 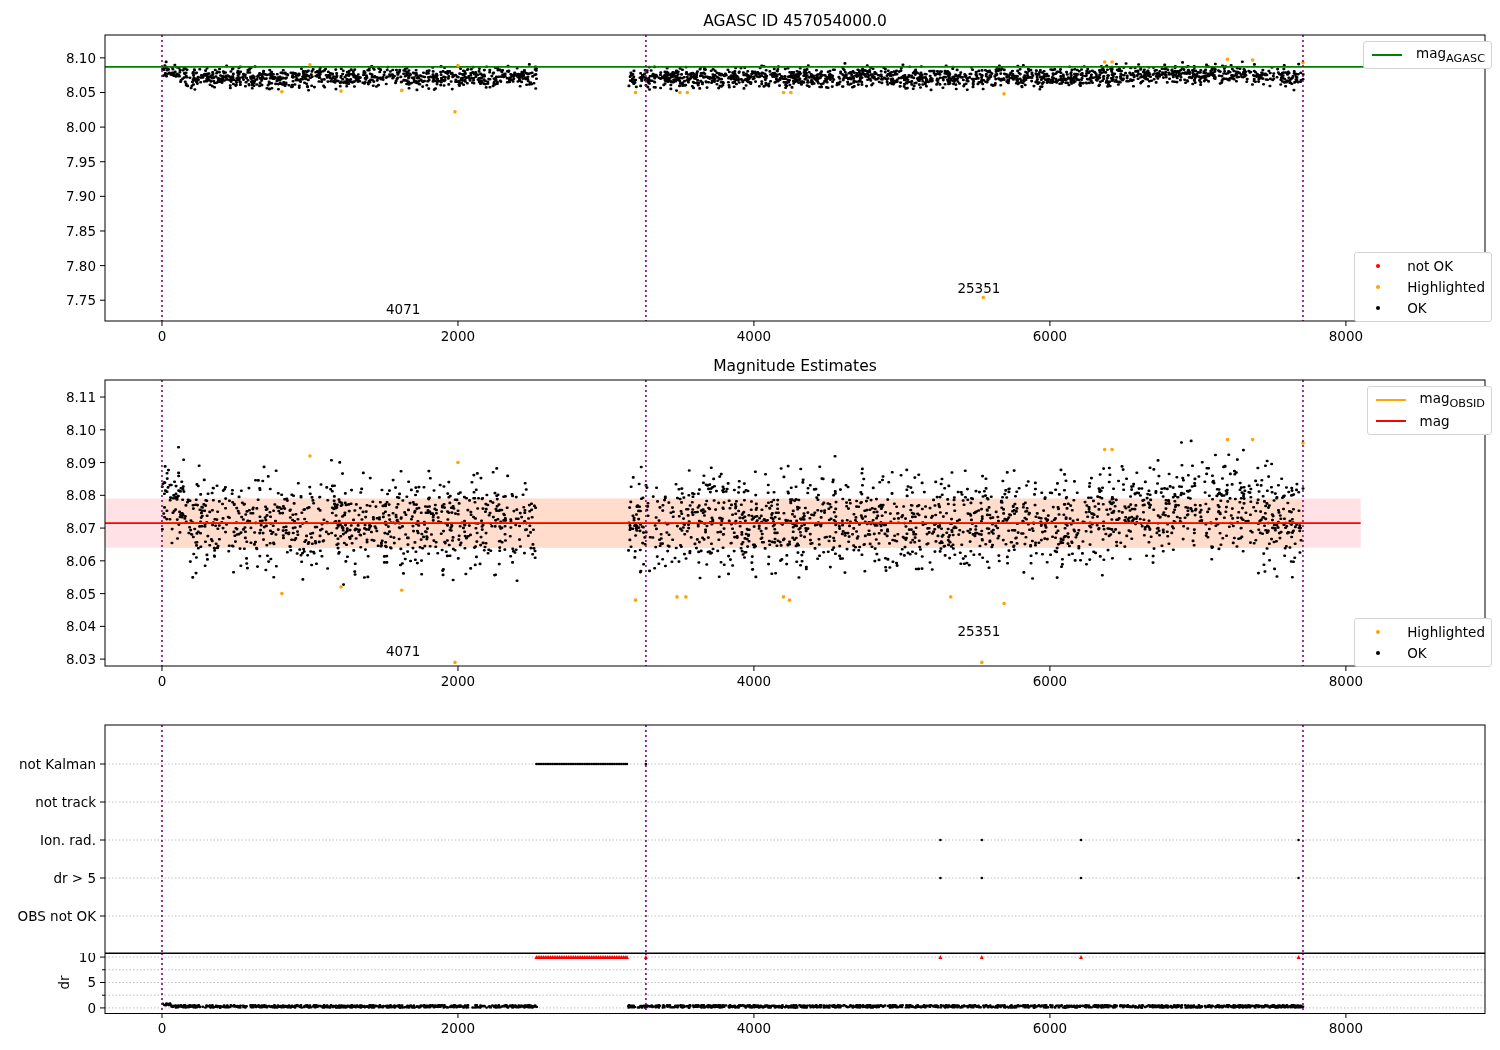 What do you see at coordinates (80, 528) in the screenshot?
I see `axis-tick-label: 8.07` at bounding box center [80, 528].